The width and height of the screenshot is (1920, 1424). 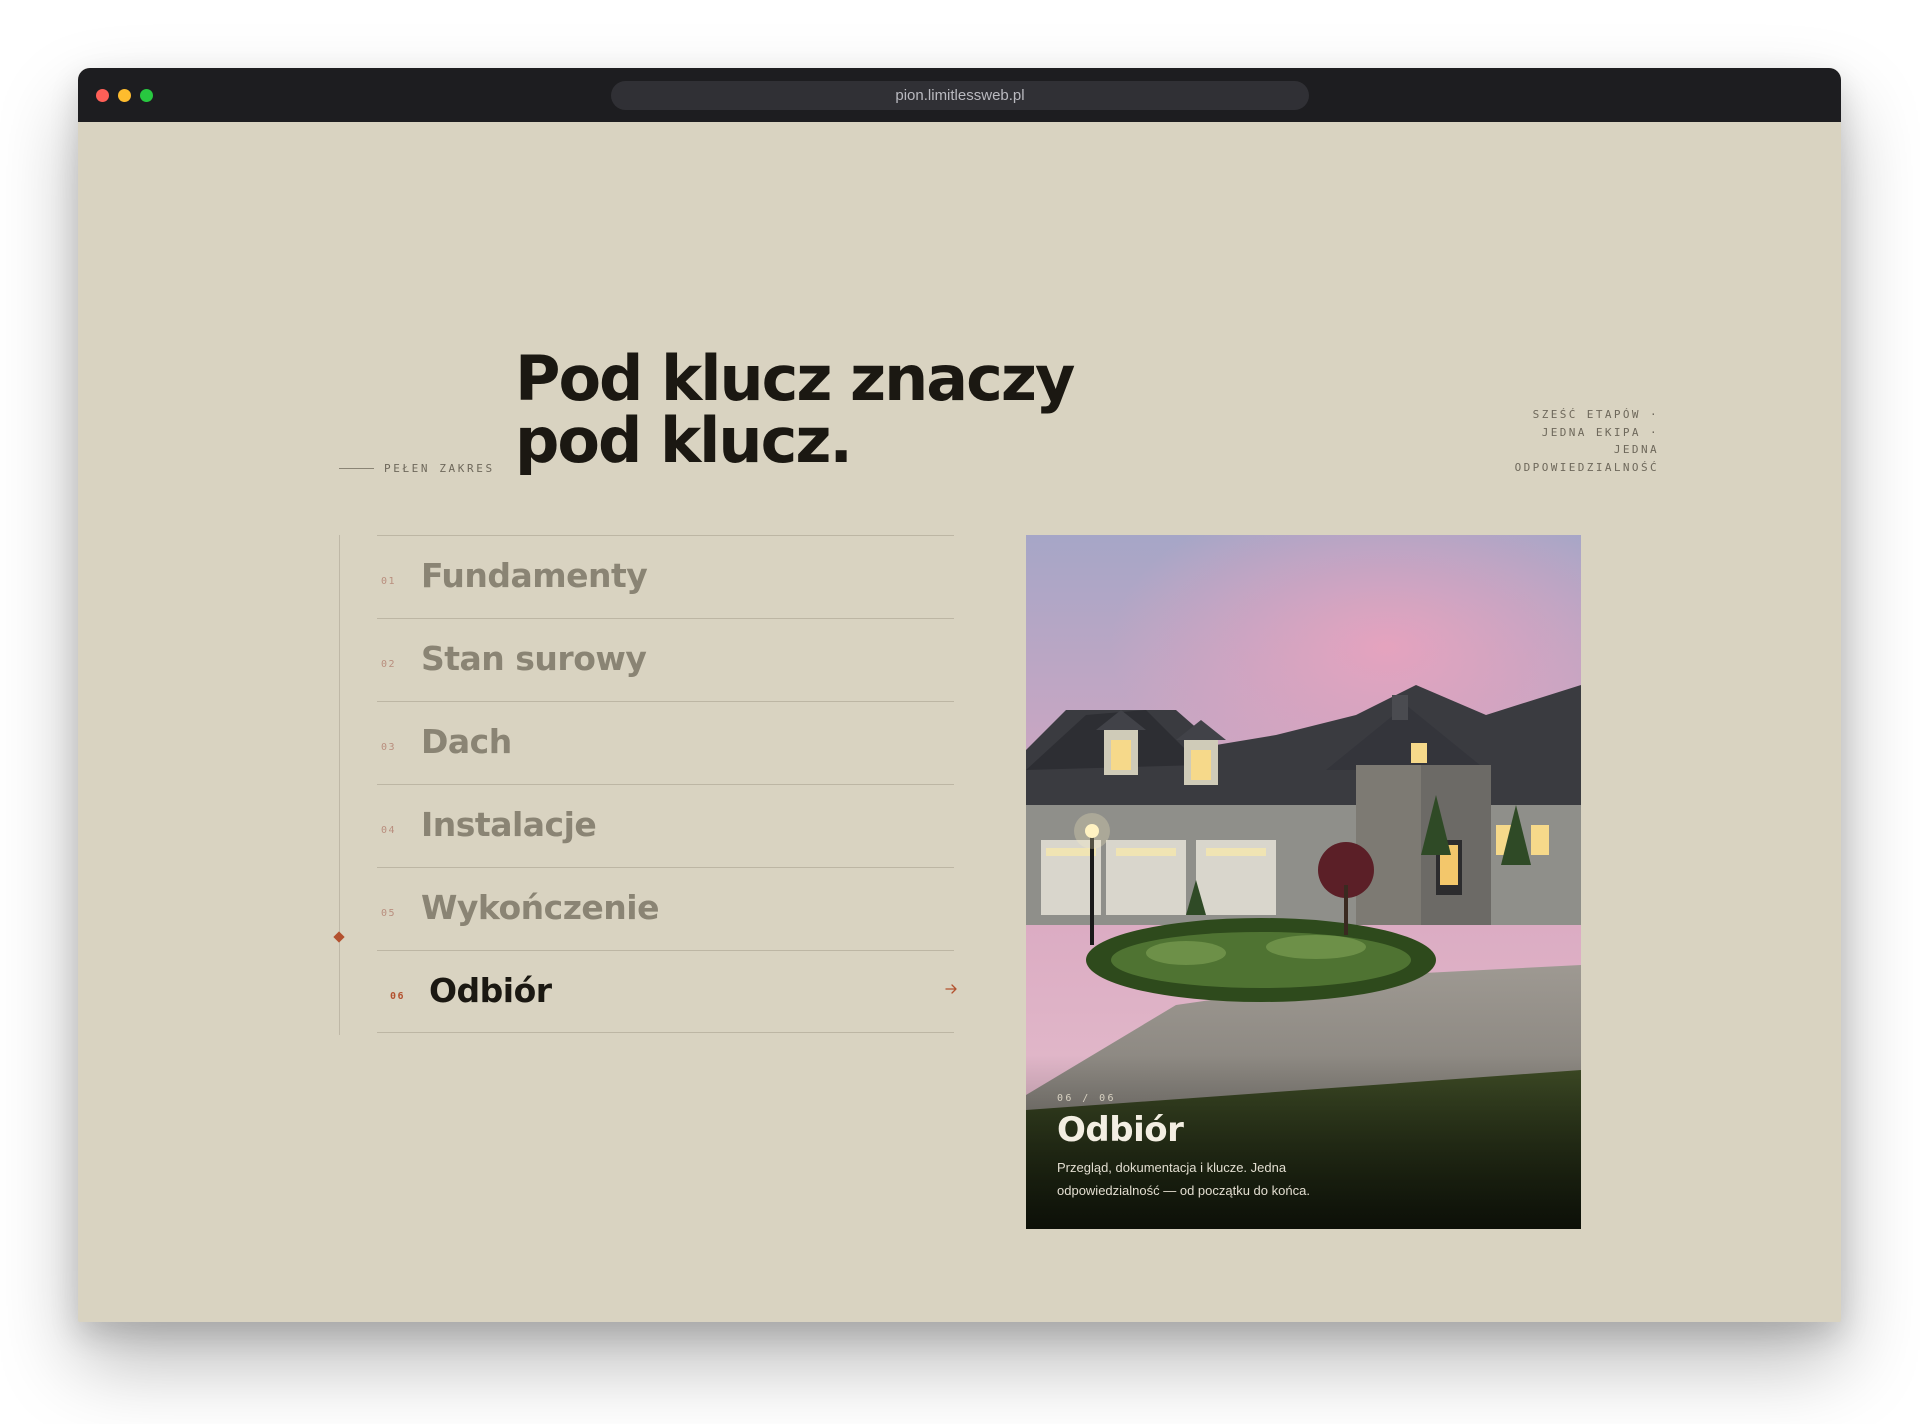 I want to click on step-label: Wykończenie, so click(x=540, y=907).